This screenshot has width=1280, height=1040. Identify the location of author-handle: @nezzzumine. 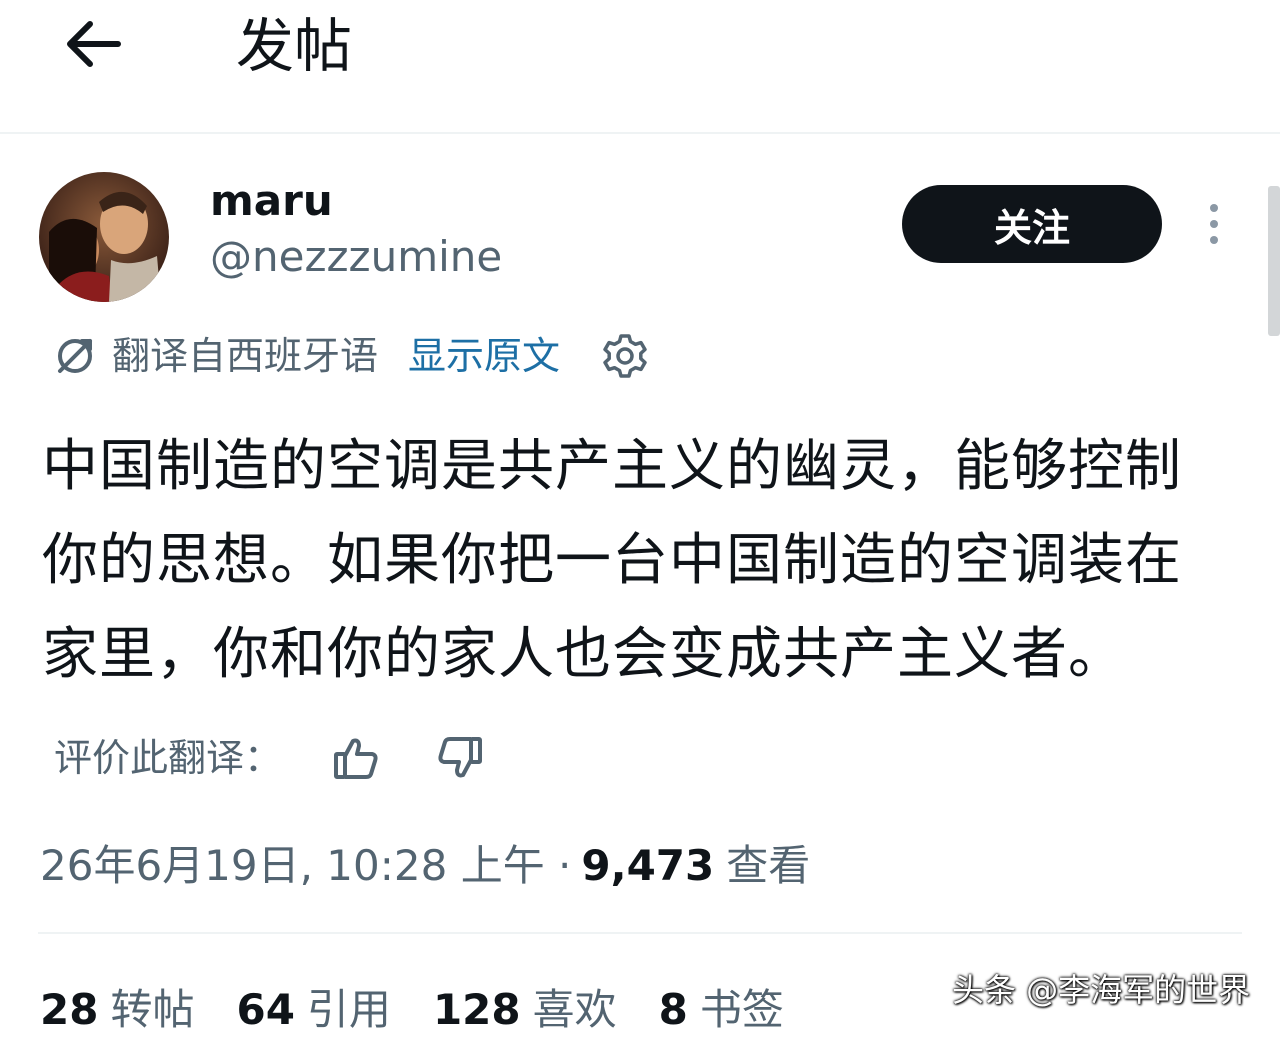
(356, 257).